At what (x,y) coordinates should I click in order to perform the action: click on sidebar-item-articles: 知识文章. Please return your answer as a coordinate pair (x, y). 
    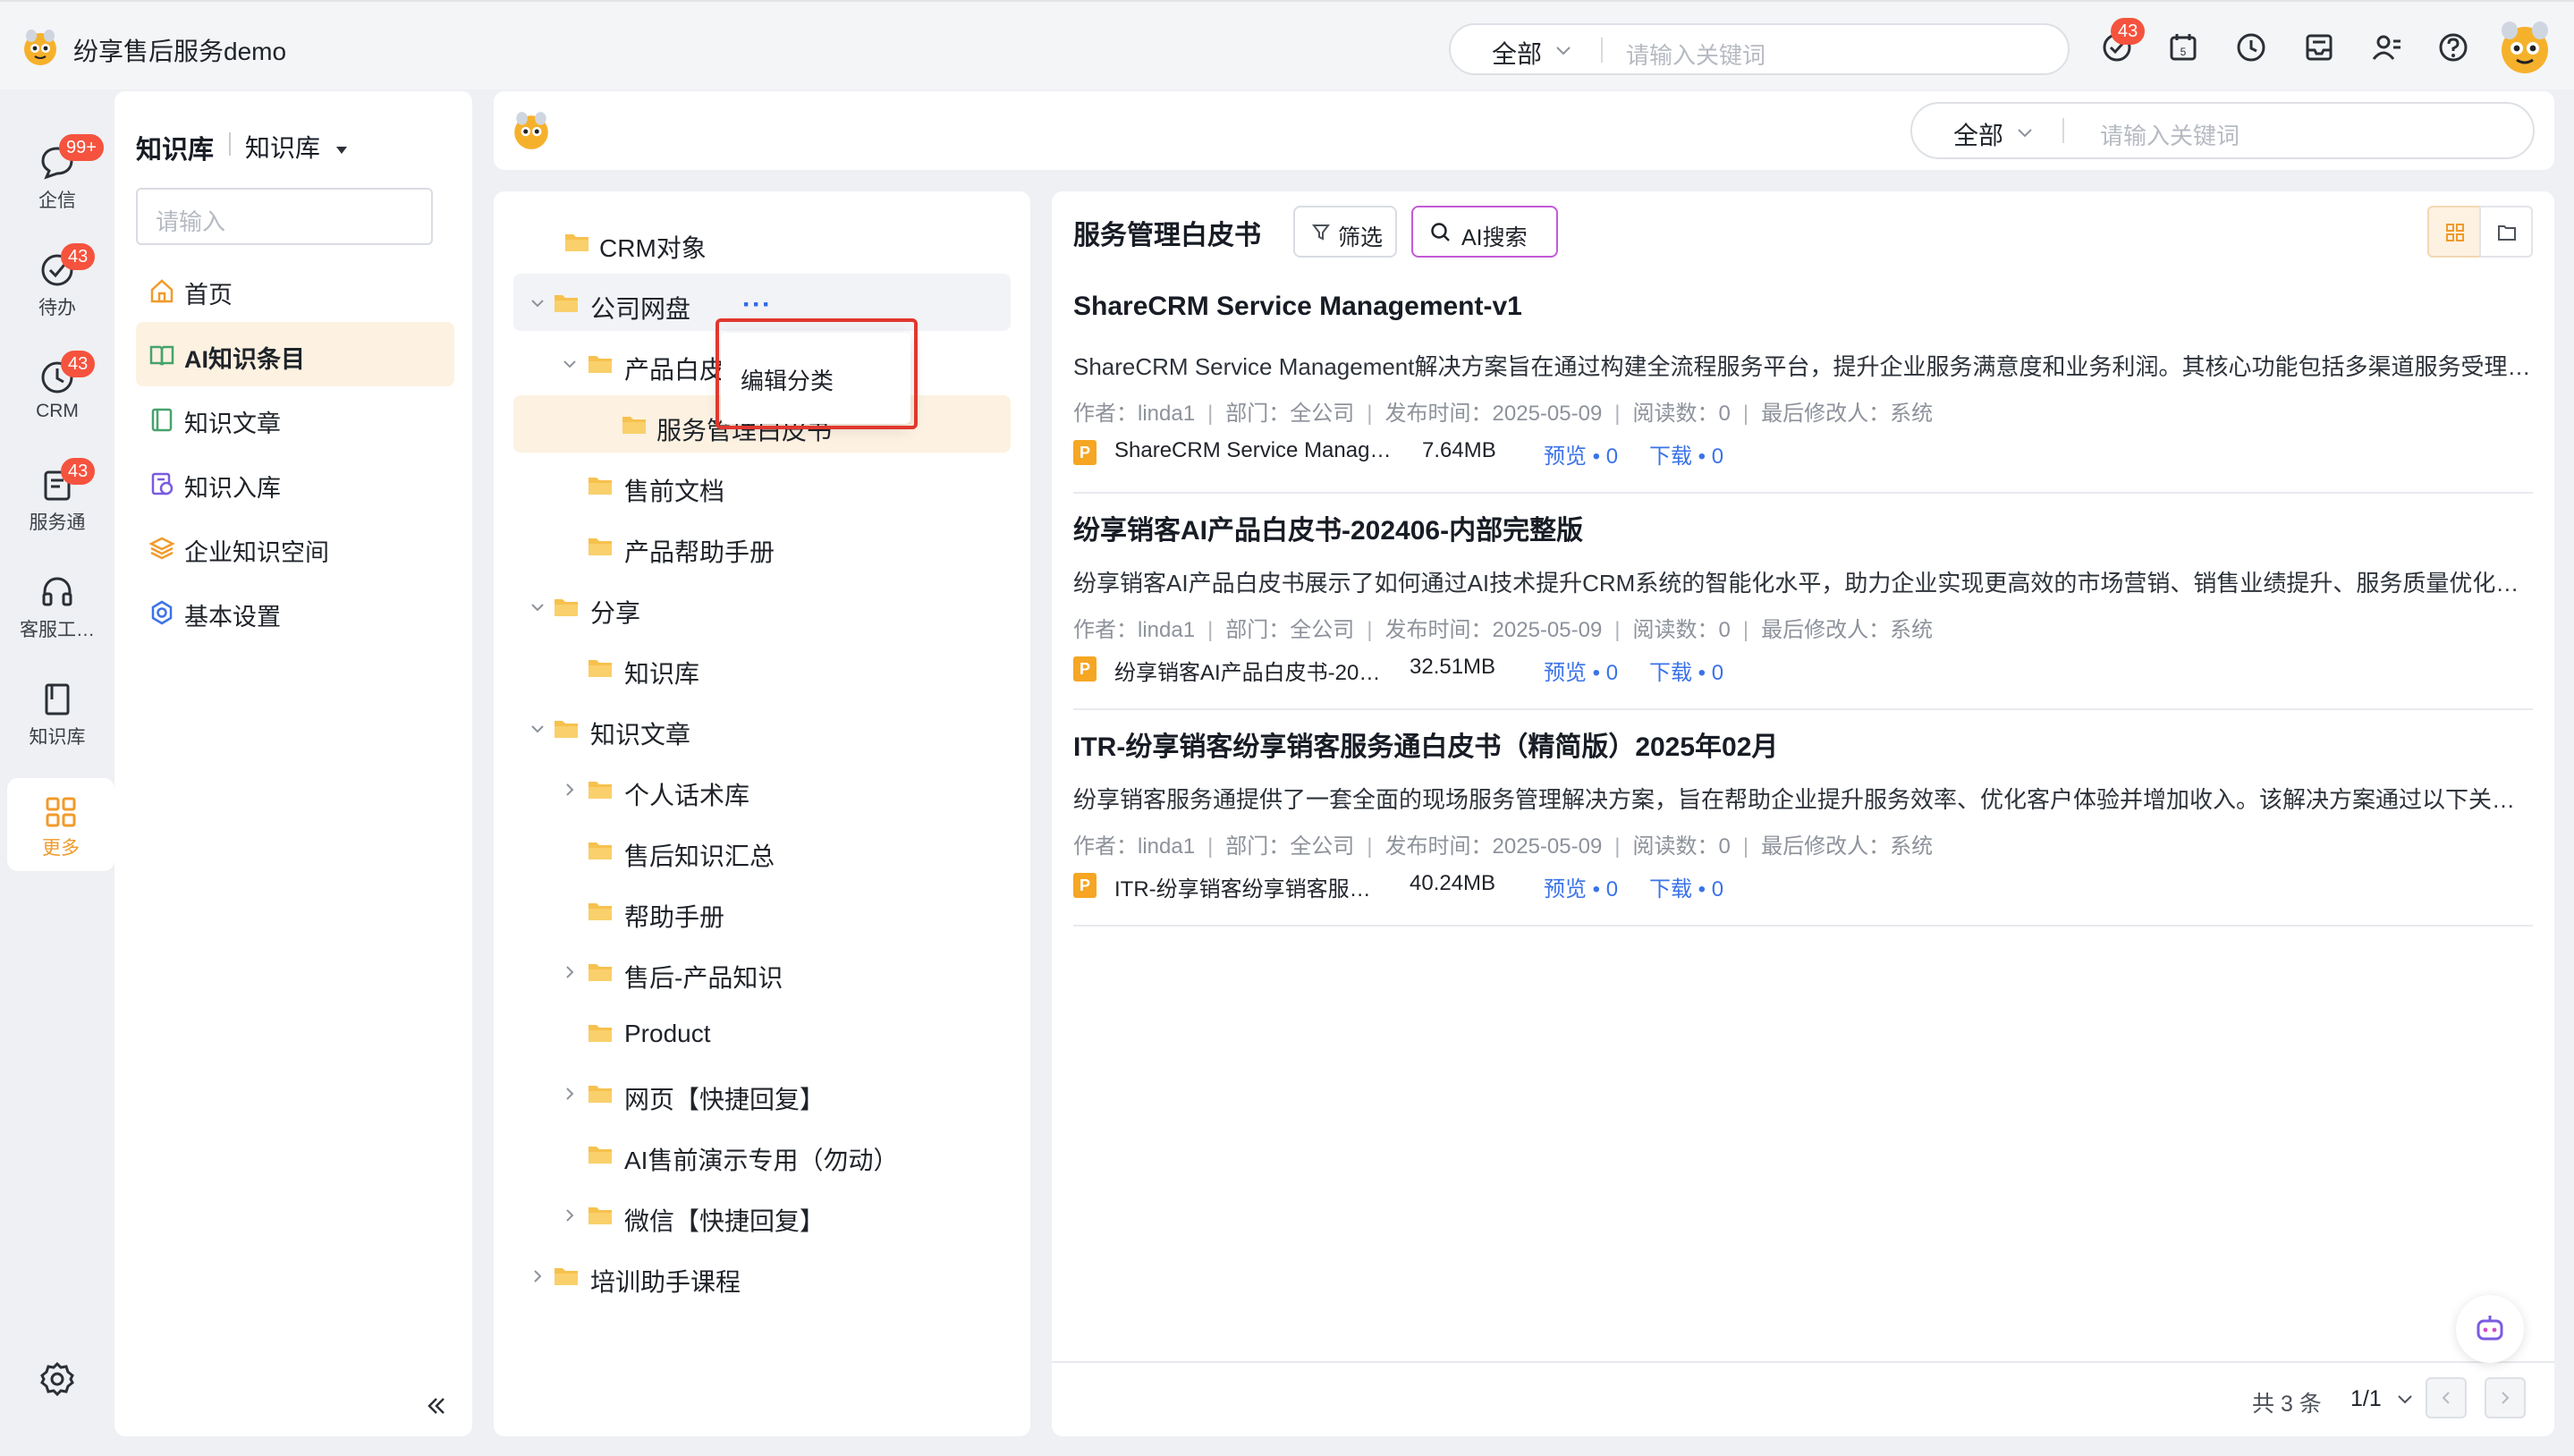
    Looking at the image, I should click on (295, 418).